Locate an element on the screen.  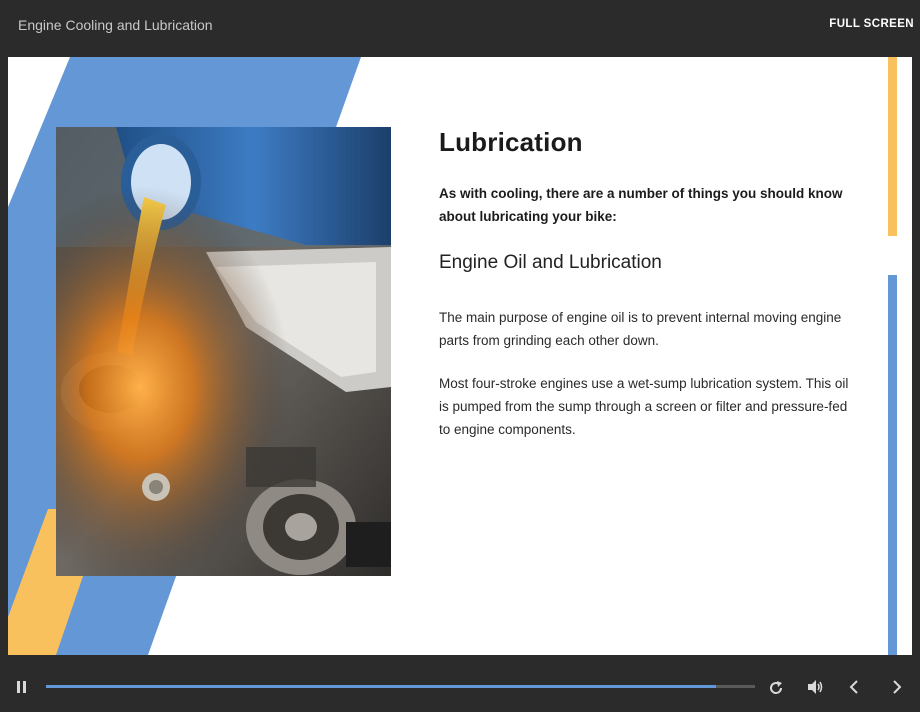
volume-icon is located at coordinates (815, 687).